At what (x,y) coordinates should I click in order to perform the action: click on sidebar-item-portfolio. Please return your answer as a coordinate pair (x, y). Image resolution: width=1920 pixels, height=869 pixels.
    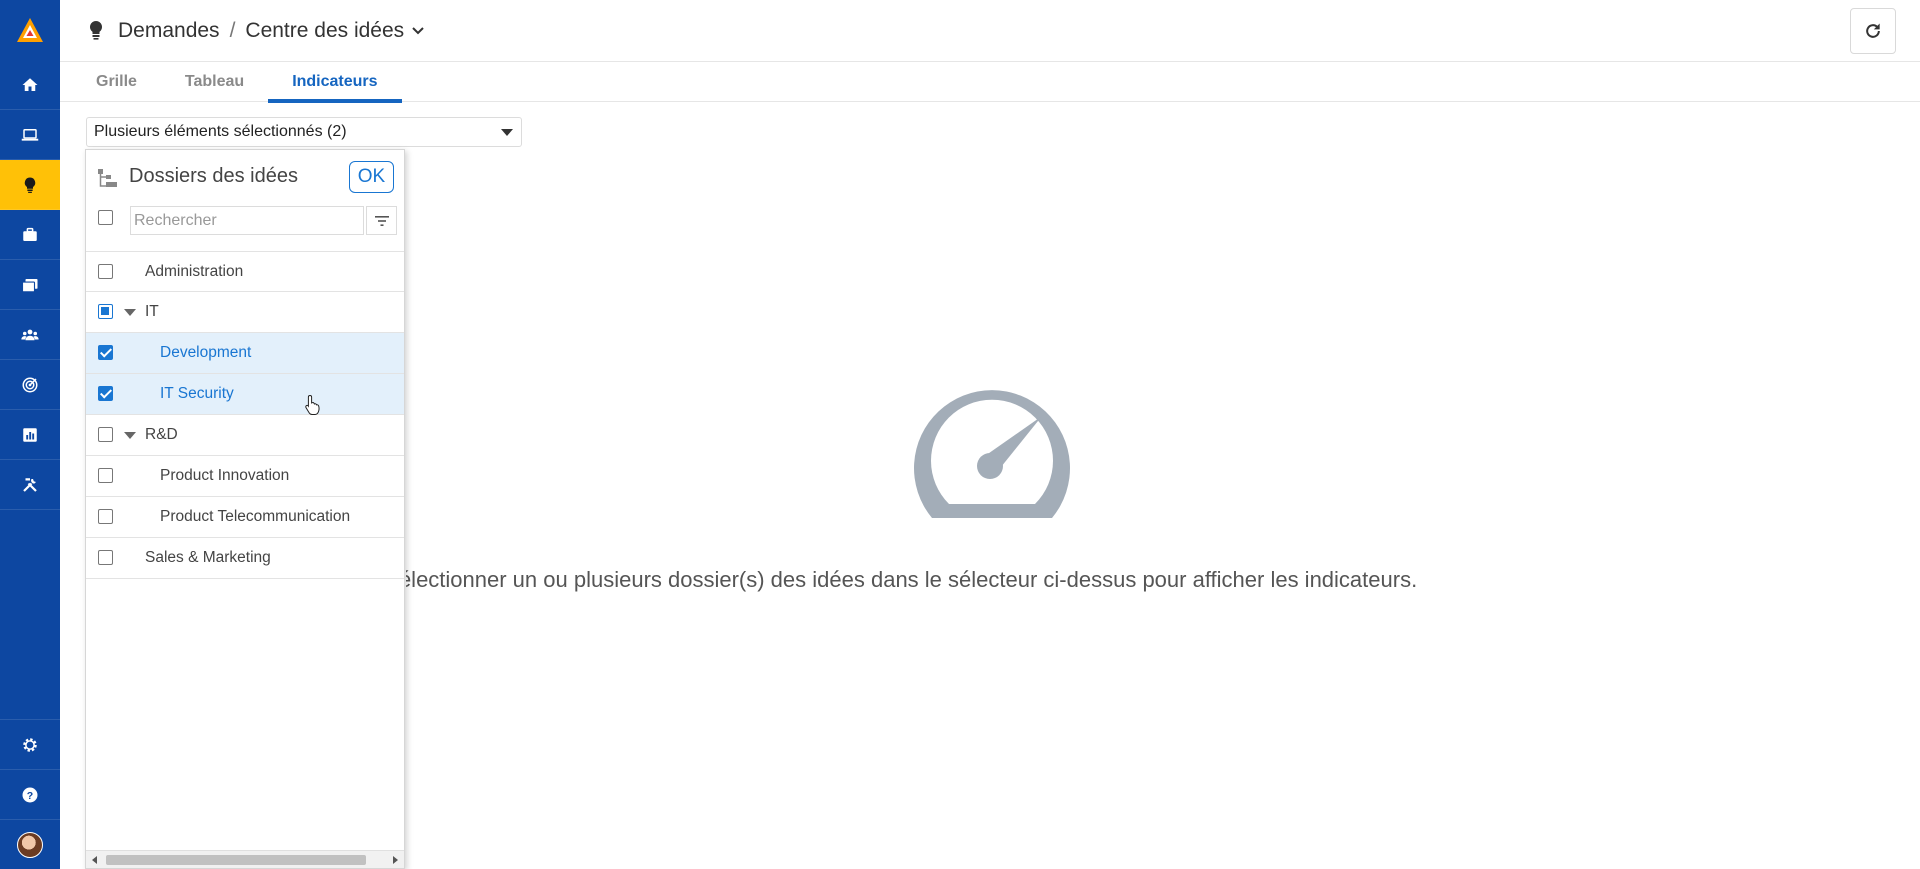
    Looking at the image, I should click on (30, 285).